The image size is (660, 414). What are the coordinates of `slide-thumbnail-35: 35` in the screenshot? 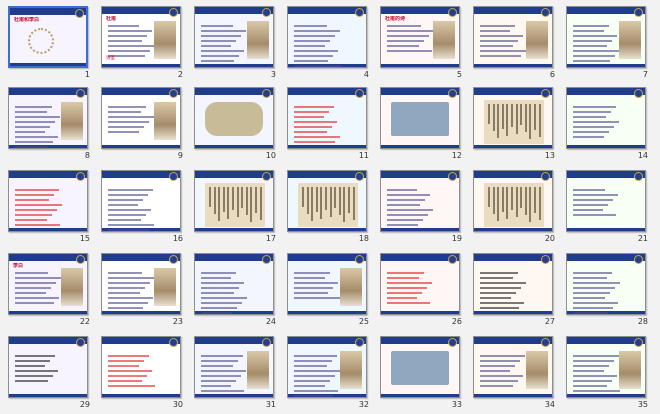 It's located at (608, 373).